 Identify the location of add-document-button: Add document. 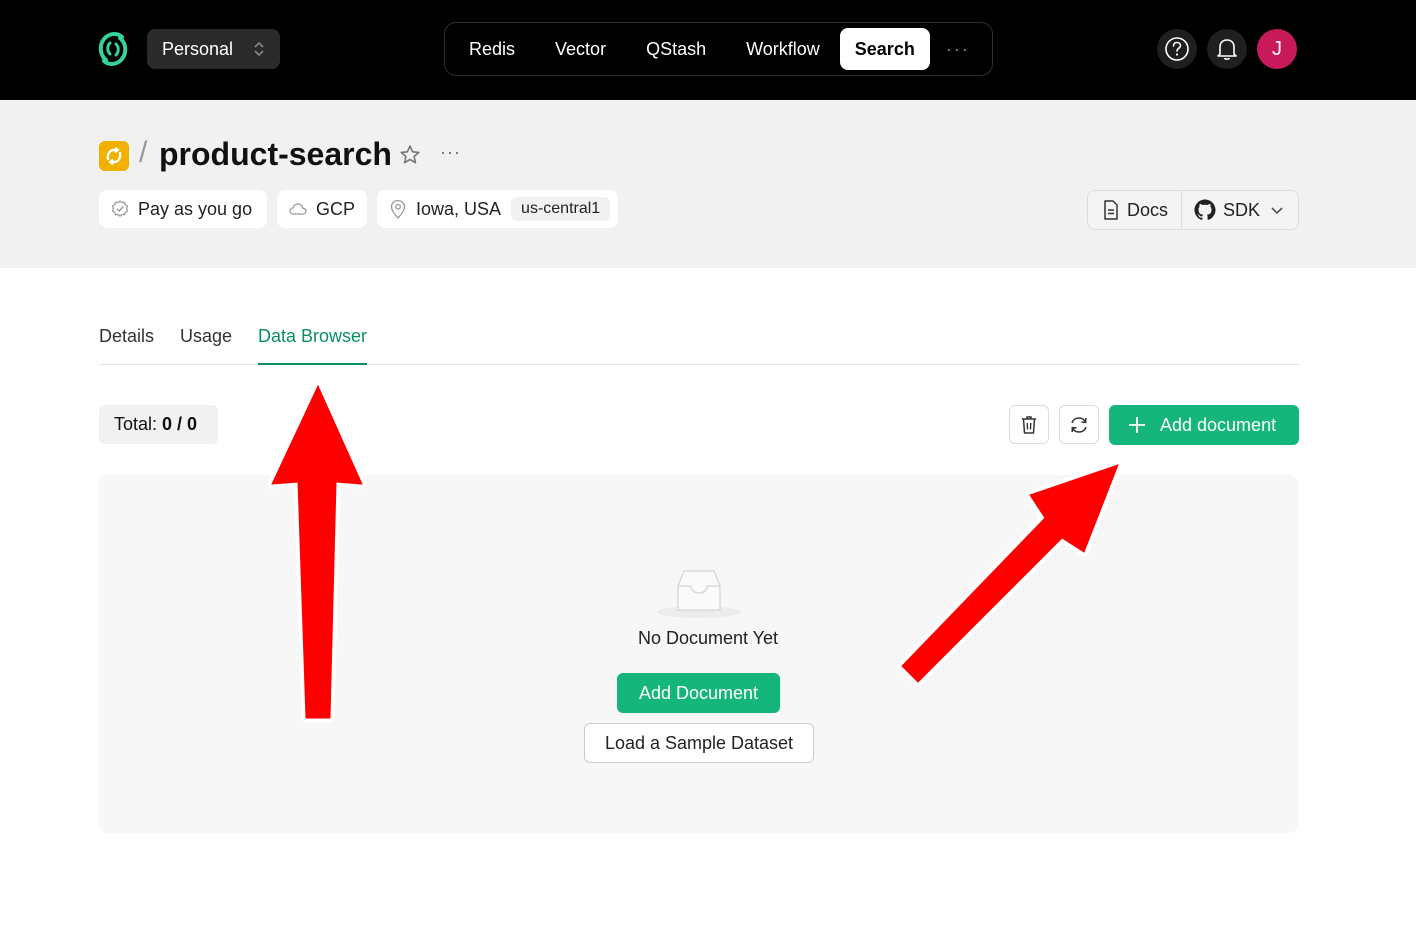
(1204, 425).